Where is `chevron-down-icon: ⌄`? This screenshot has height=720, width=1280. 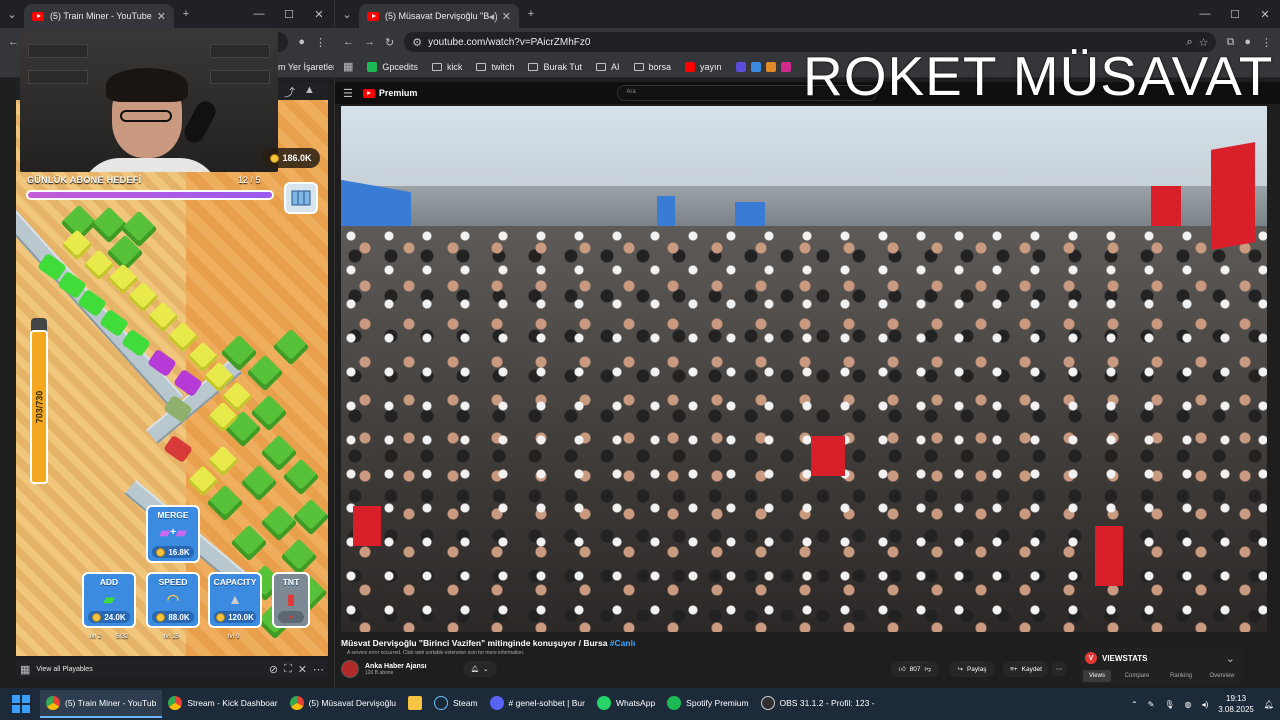 chevron-down-icon: ⌄ is located at coordinates (1230, 658).